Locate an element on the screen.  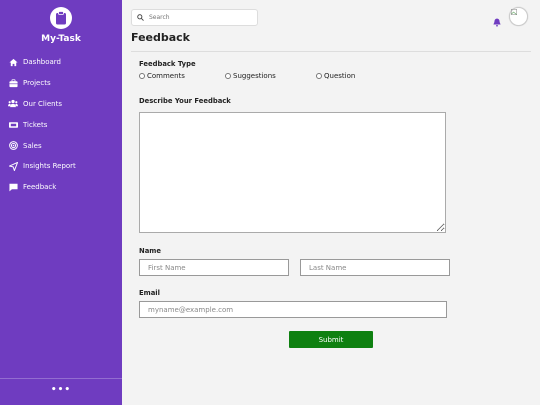
briefcase-icon is located at coordinates (13, 83).